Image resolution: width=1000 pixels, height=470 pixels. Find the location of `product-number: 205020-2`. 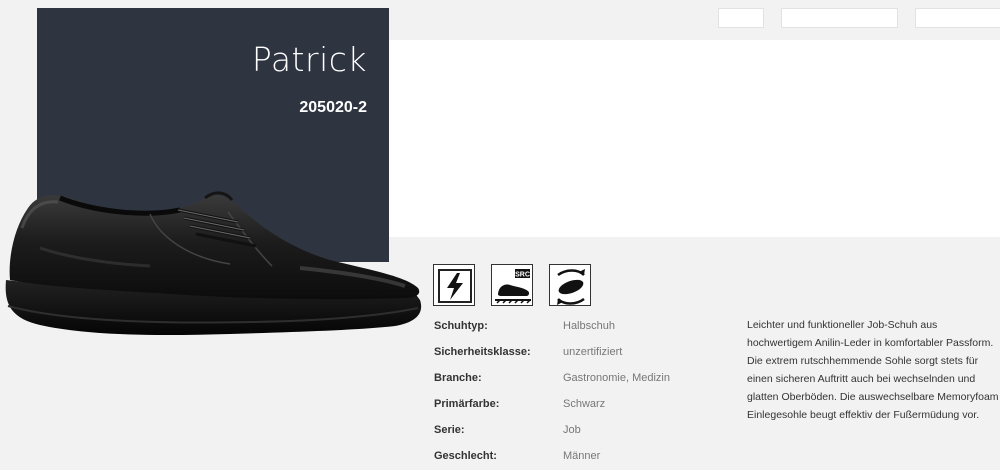

product-number: 205020-2 is located at coordinates (333, 107).